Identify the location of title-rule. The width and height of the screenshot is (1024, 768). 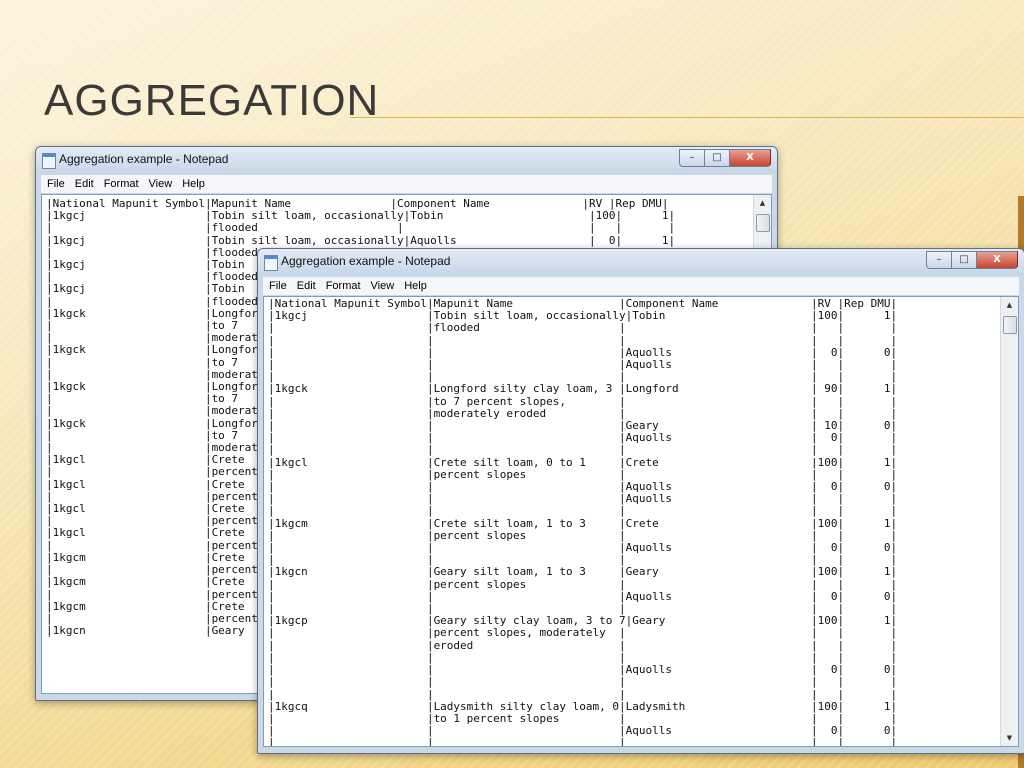
(687, 117).